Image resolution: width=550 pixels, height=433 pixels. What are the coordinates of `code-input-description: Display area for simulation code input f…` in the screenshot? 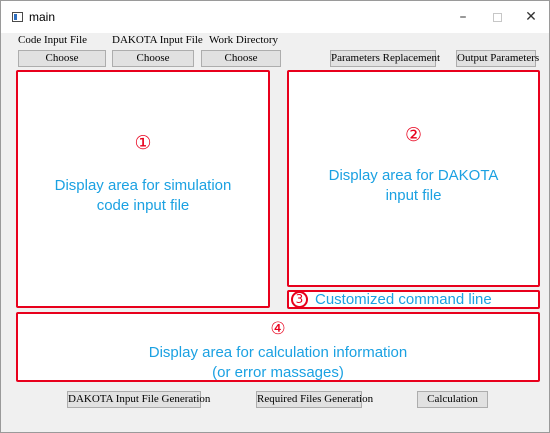 It's located at (143, 196).